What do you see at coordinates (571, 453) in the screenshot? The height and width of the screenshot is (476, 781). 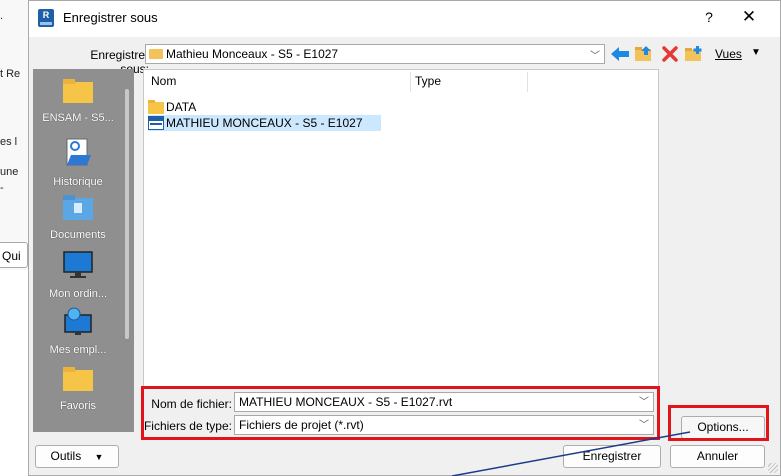 I see `annotation-arrow-line` at bounding box center [571, 453].